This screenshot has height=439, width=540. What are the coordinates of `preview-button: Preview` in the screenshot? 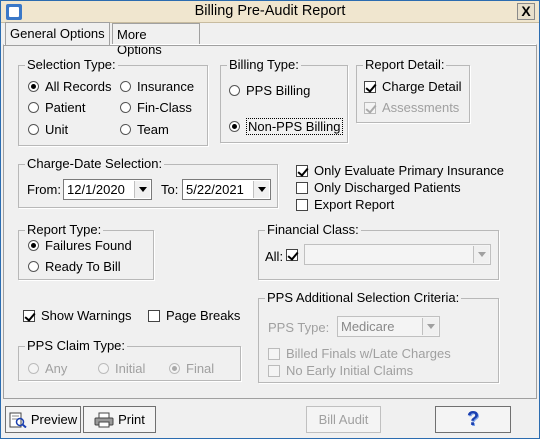 It's located at (43, 419).